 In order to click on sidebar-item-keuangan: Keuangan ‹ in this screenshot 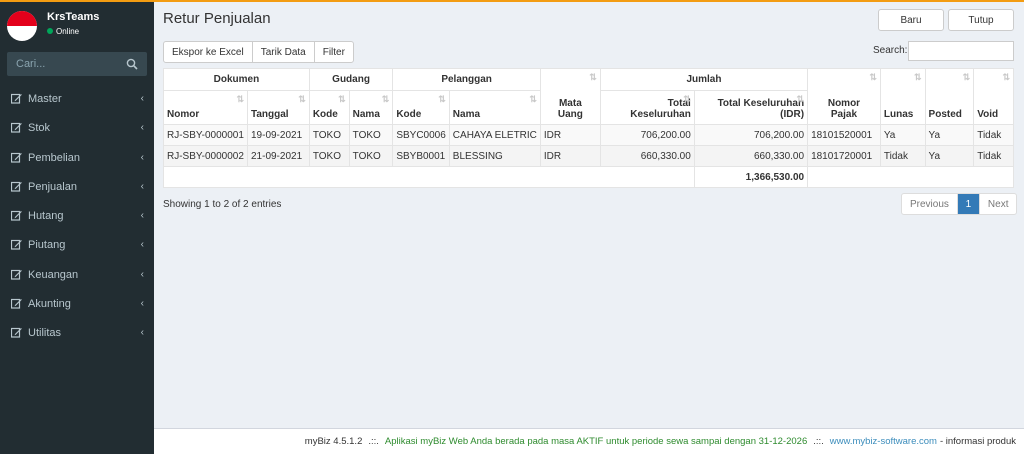, I will do `click(77, 274)`.